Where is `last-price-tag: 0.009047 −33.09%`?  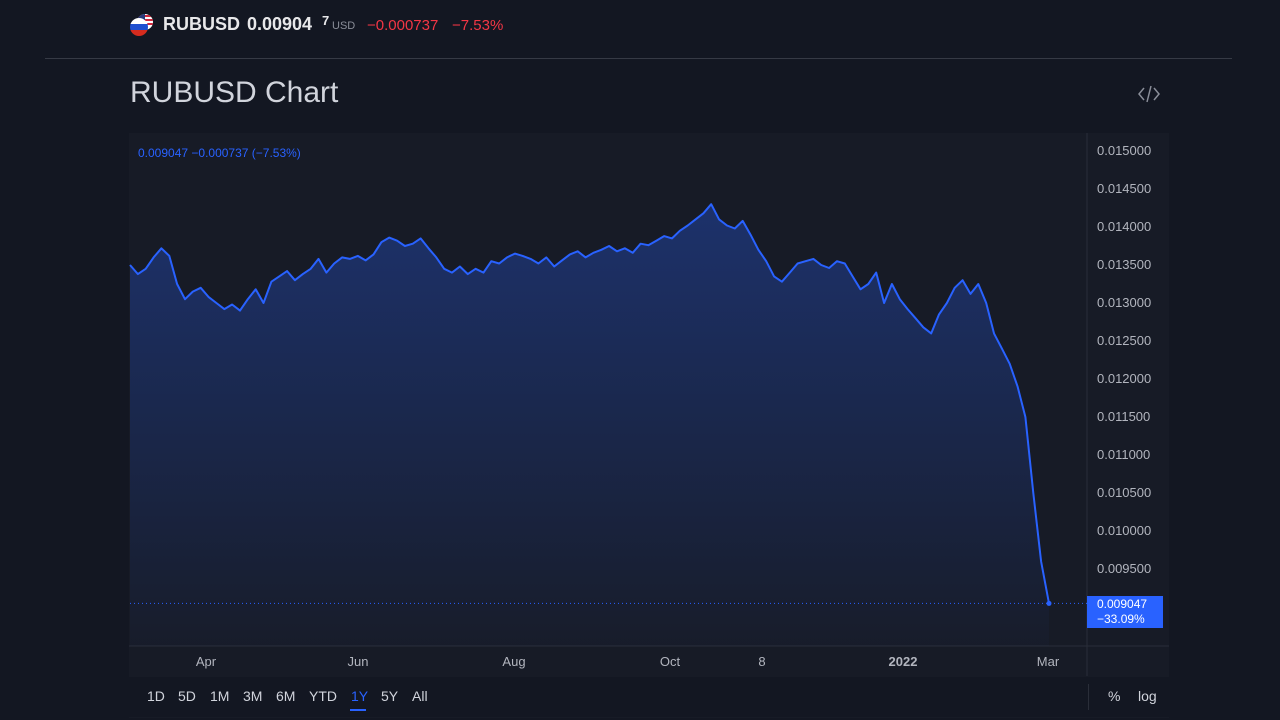
last-price-tag: 0.009047 −33.09% is located at coordinates (1125, 612).